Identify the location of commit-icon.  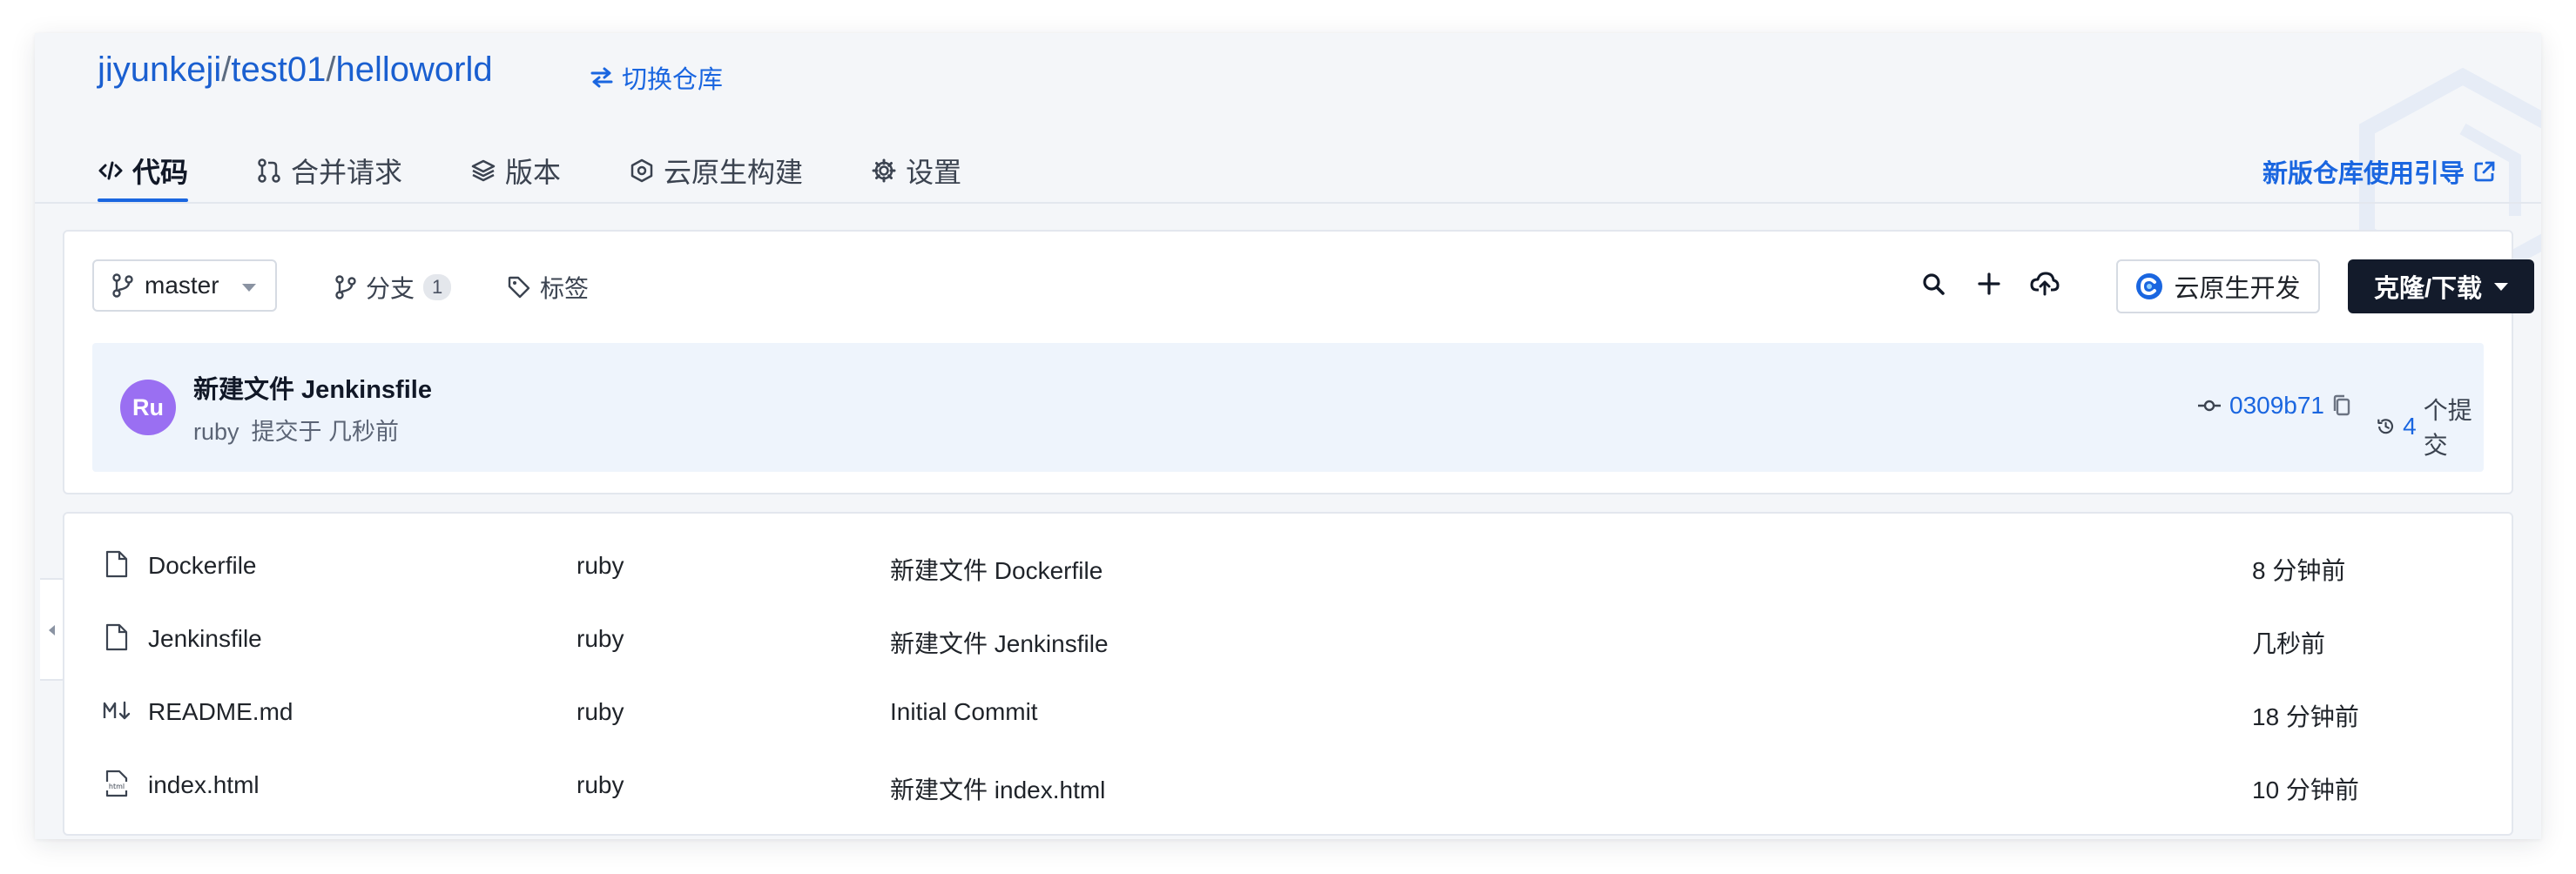
(2209, 406).